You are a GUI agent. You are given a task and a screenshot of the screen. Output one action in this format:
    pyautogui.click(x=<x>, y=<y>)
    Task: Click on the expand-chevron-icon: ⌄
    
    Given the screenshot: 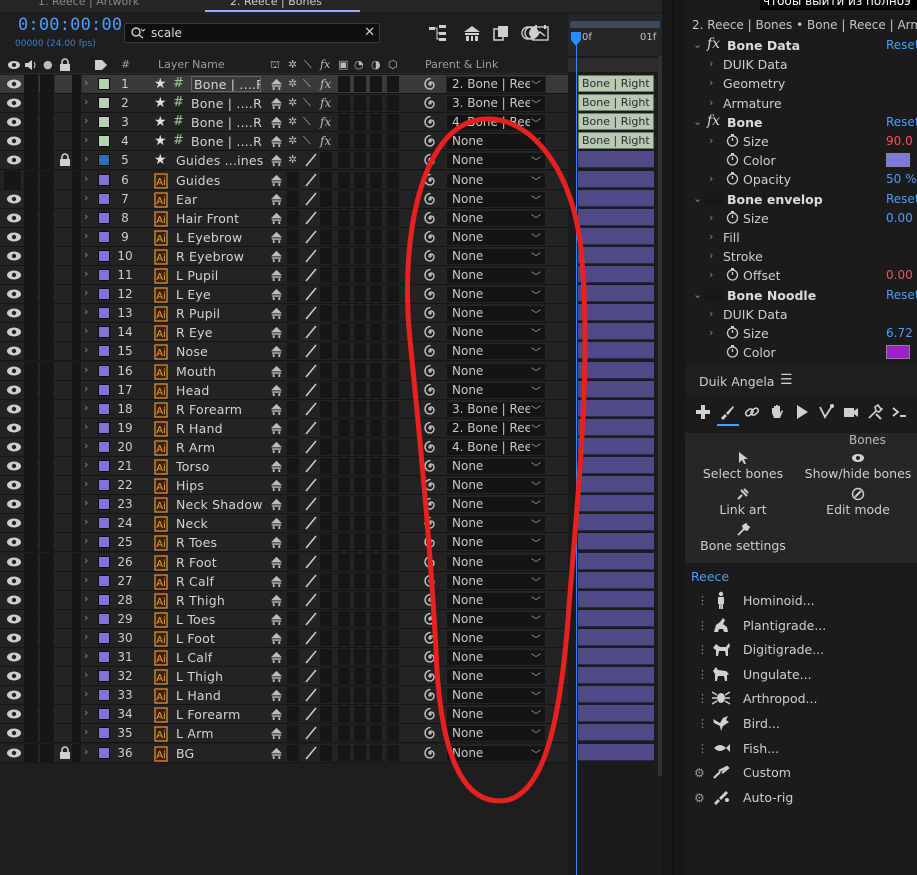 What is the action you would take?
    pyautogui.click(x=697, y=44)
    